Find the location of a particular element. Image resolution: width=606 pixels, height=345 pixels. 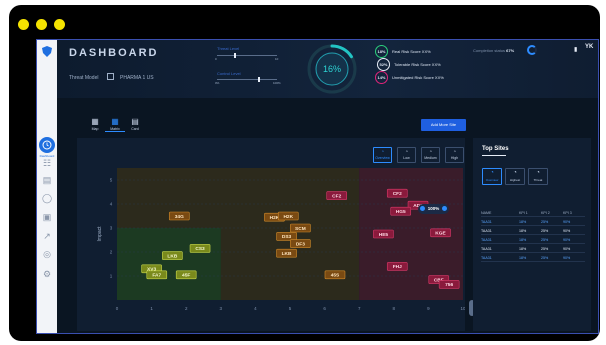

kpi-cell: 18% is located at coordinates (523, 222).